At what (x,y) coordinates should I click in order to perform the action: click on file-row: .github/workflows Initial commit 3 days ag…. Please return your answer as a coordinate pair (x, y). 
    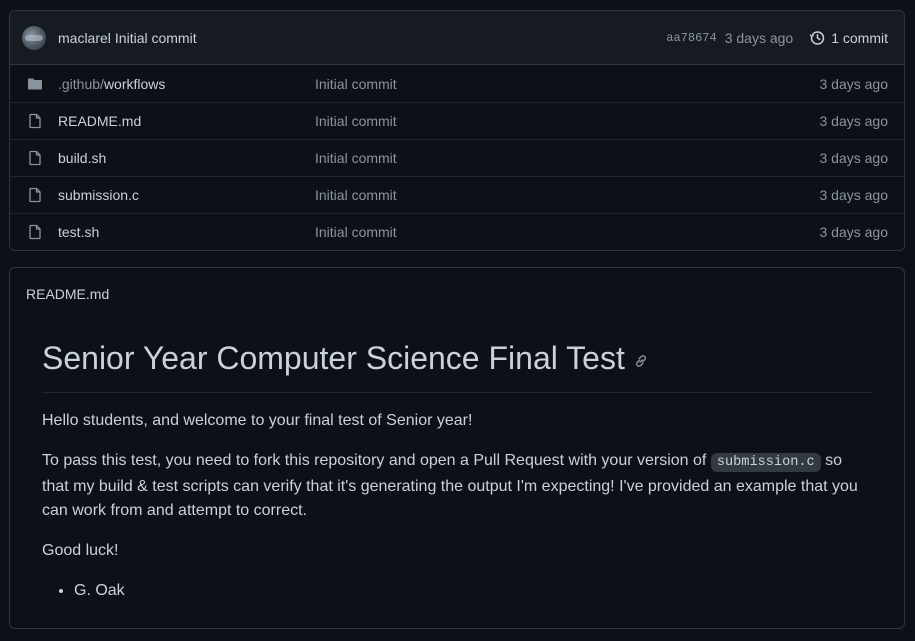
    Looking at the image, I should click on (457, 83).